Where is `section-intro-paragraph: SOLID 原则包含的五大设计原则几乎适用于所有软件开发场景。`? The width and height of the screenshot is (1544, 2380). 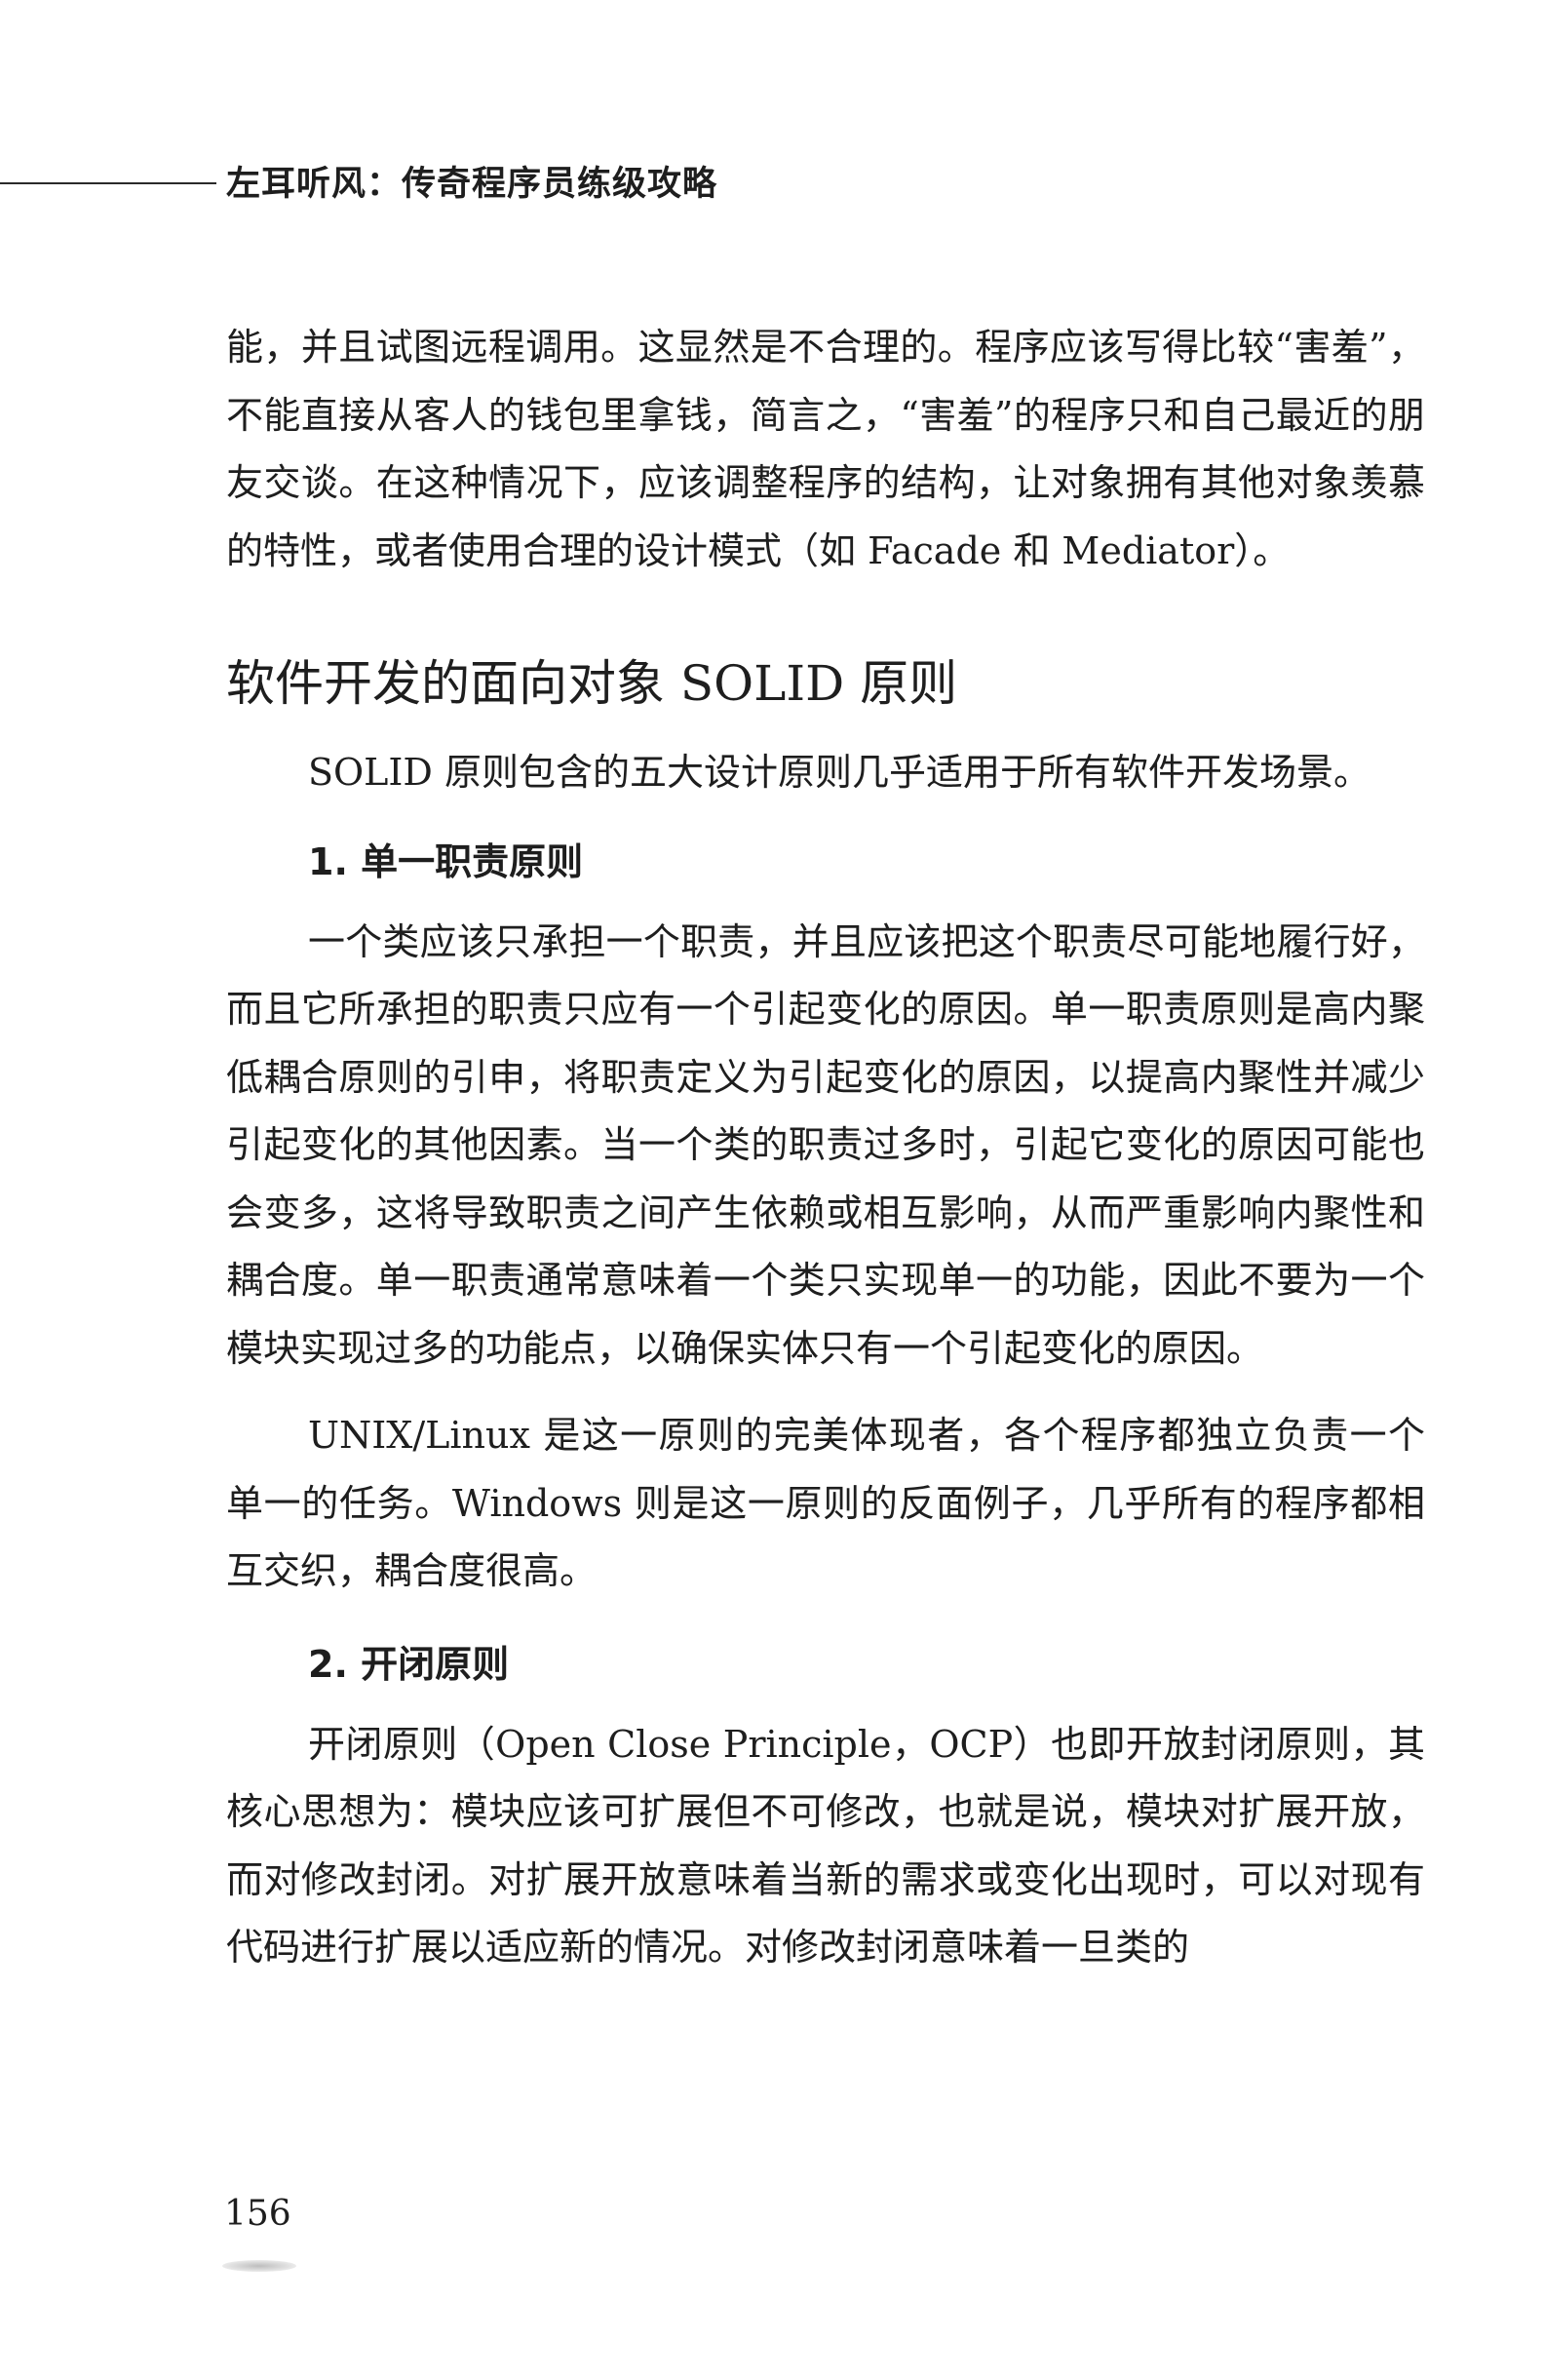 section-intro-paragraph: SOLID 原则包含的五大设计原则几乎适用于所有软件开发场景。 is located at coordinates (839, 772).